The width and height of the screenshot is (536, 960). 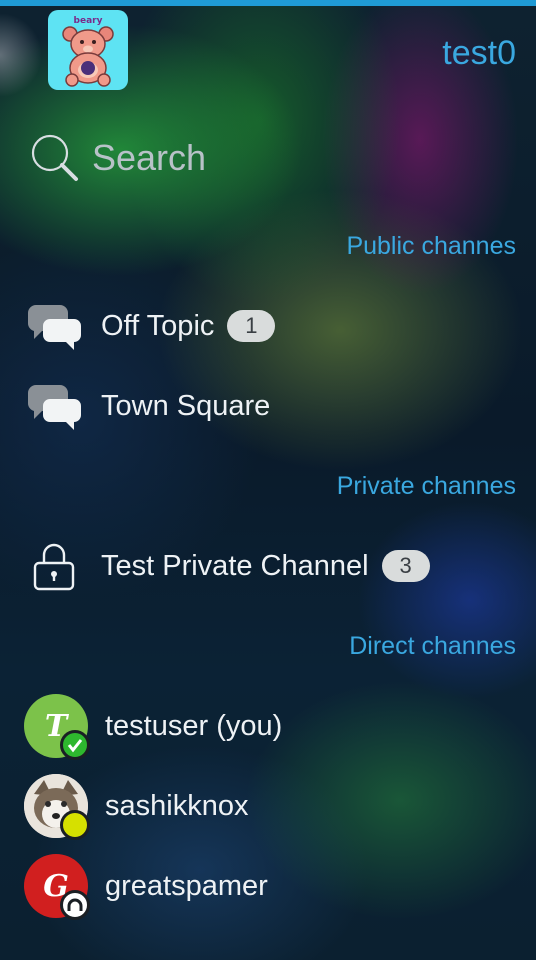 What do you see at coordinates (268, 3) in the screenshot?
I see `top-accent-bar` at bounding box center [268, 3].